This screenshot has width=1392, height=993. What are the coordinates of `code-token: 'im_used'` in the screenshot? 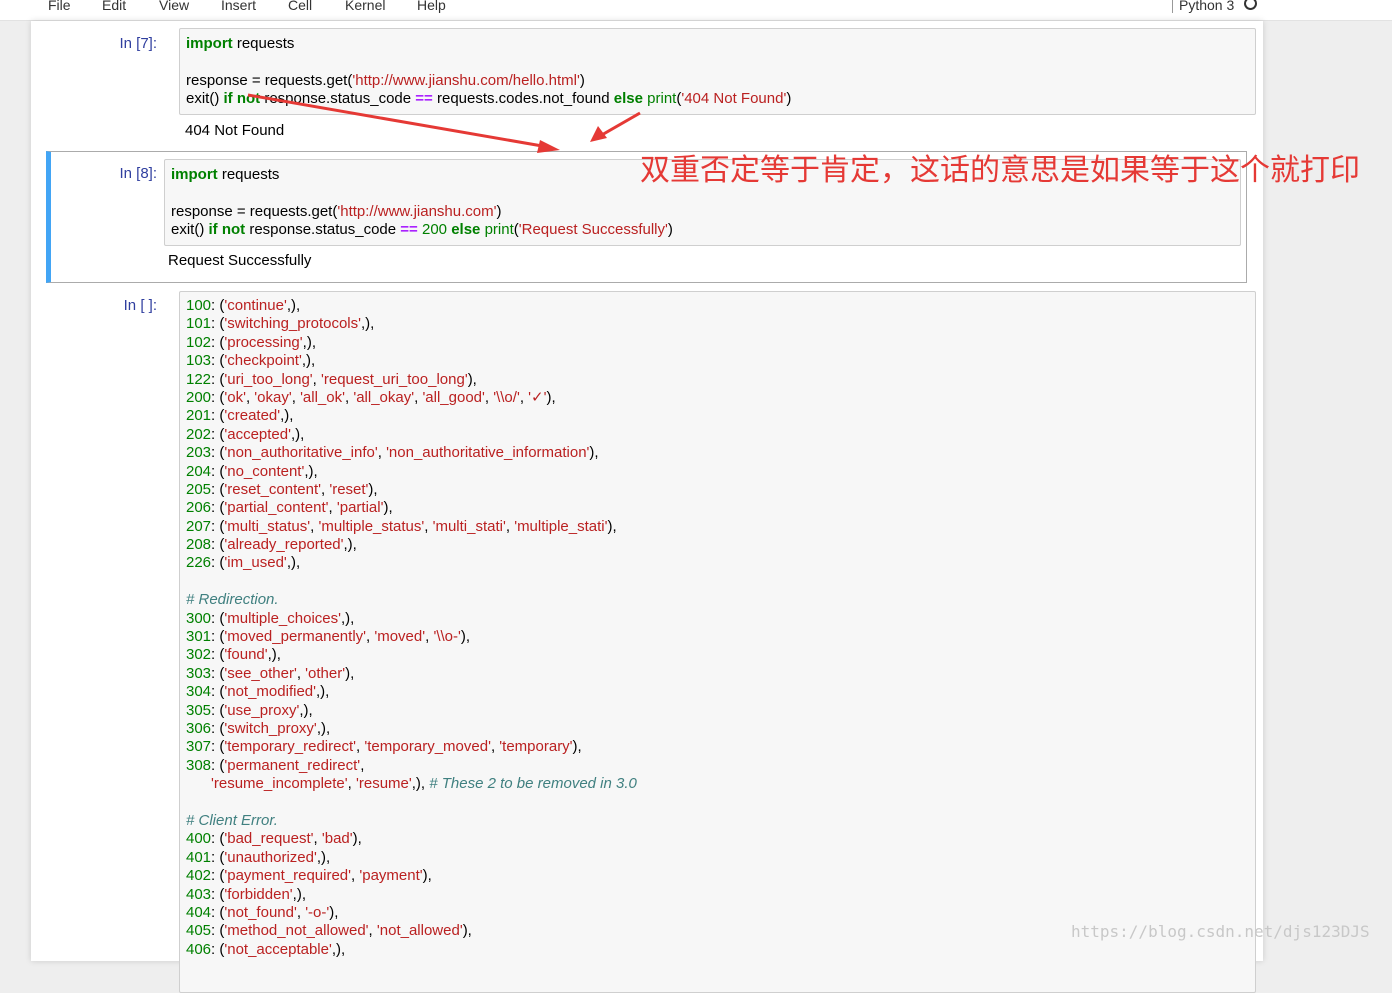 It's located at (255, 563).